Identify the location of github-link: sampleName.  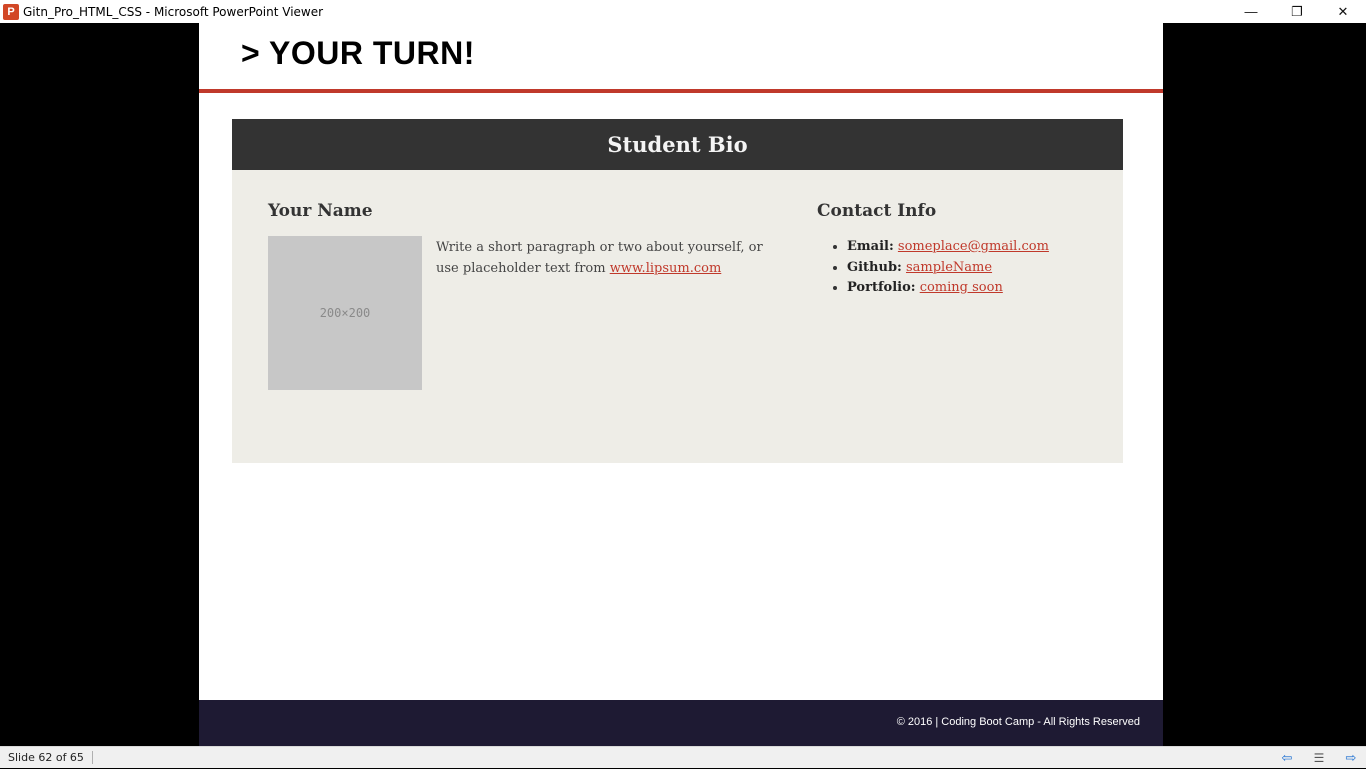
(949, 267).